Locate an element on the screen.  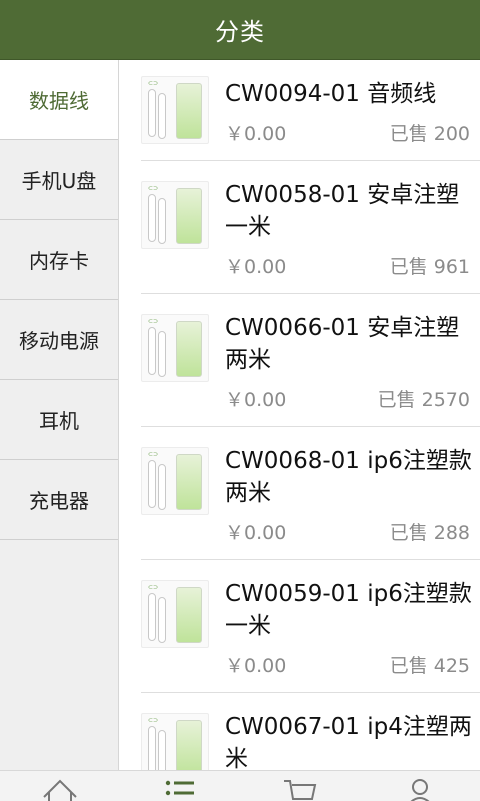
sidebar-item-label: 移动电源 is located at coordinates (59, 341).